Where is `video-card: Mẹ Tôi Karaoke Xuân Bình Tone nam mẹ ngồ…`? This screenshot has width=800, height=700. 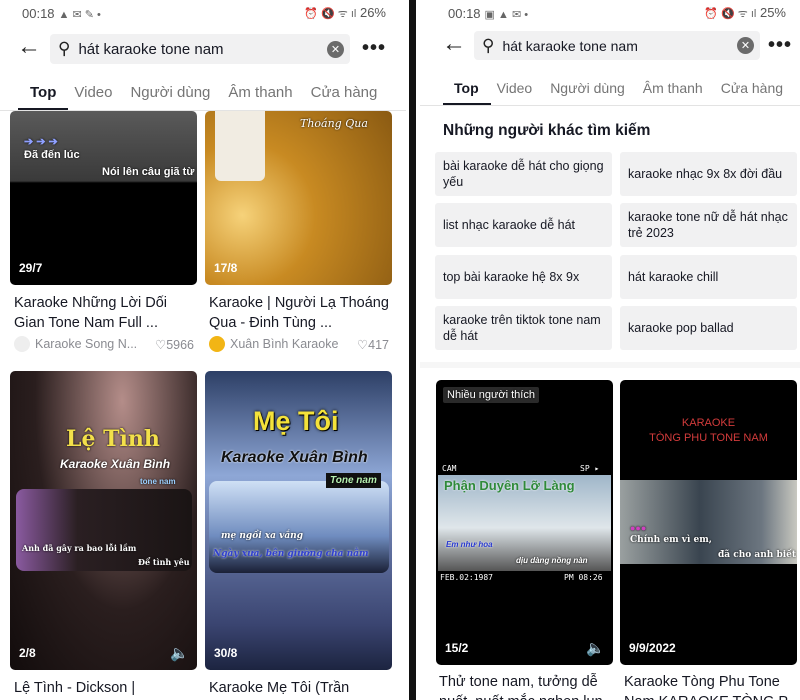
video-card: Mẹ Tôi Karaoke Xuân Bình Tone nam mẹ ngồ… is located at coordinates (298, 520).